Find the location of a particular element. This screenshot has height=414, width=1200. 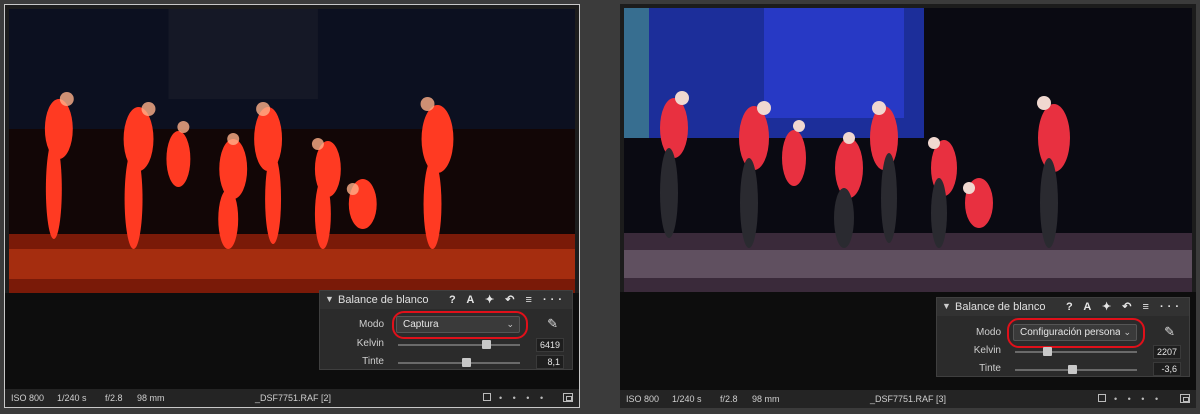

filename: _DSF7751.RAF [2] is located at coordinates (293, 398).